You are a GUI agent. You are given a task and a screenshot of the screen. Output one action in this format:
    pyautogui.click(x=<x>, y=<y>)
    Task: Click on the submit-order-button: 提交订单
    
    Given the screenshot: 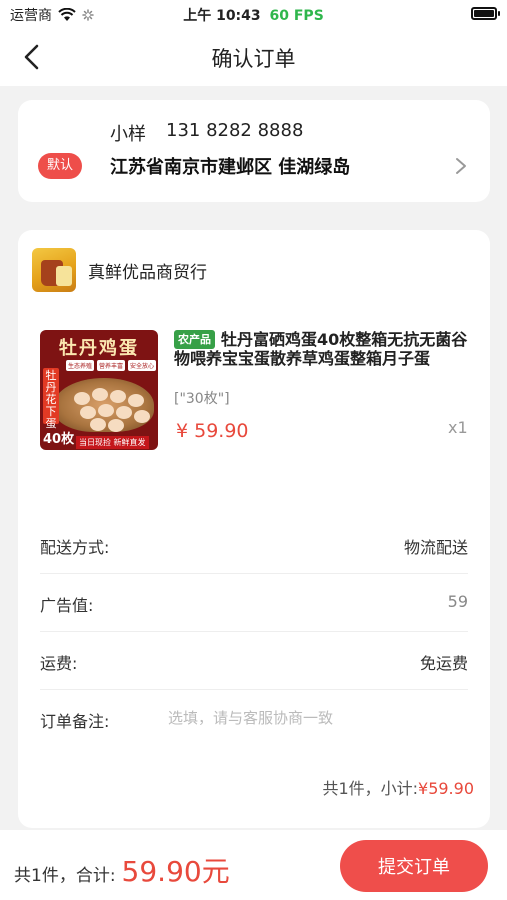 What is the action you would take?
    pyautogui.click(x=414, y=866)
    